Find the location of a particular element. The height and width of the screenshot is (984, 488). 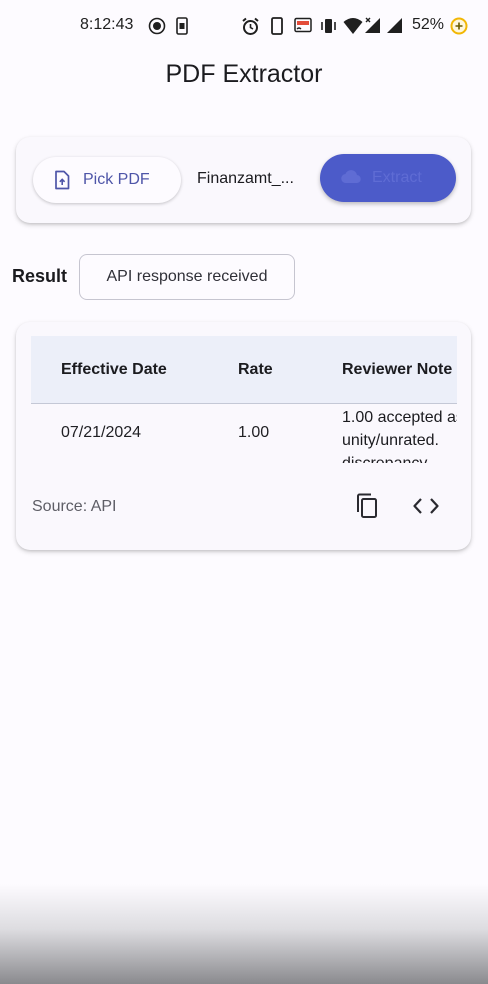

phone-icon is located at coordinates (182, 26).